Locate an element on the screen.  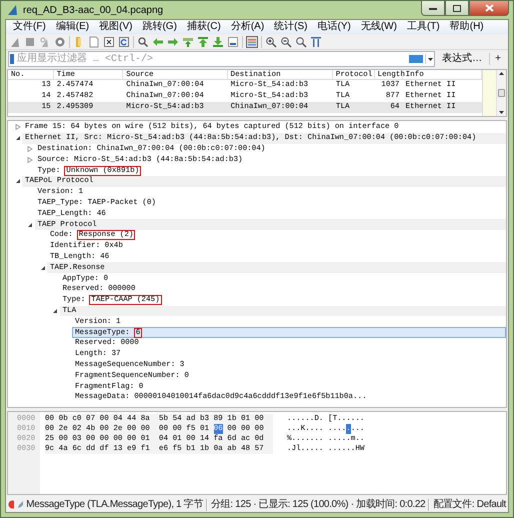
colorize-icon is located at coordinates (252, 42).